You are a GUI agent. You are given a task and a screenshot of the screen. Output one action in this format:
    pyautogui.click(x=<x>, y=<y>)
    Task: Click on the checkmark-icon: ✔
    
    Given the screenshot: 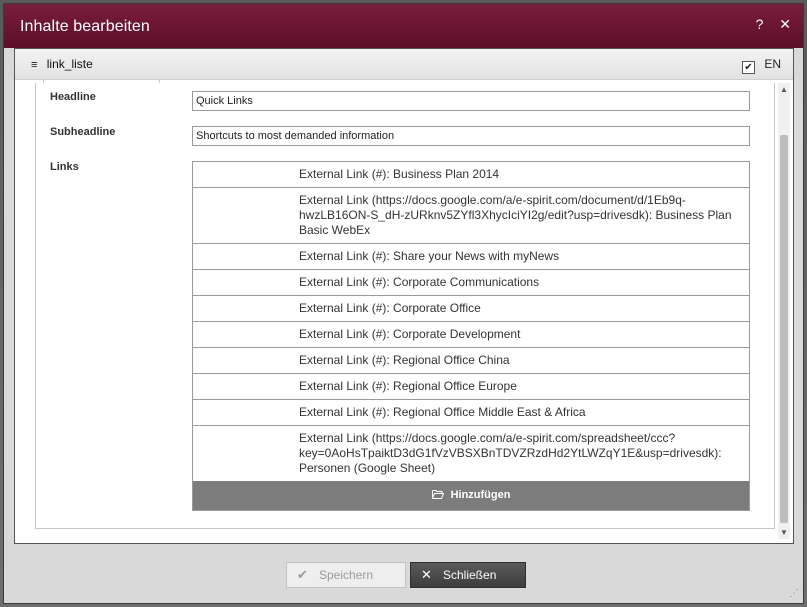 What is the action you would take?
    pyautogui.click(x=302, y=574)
    